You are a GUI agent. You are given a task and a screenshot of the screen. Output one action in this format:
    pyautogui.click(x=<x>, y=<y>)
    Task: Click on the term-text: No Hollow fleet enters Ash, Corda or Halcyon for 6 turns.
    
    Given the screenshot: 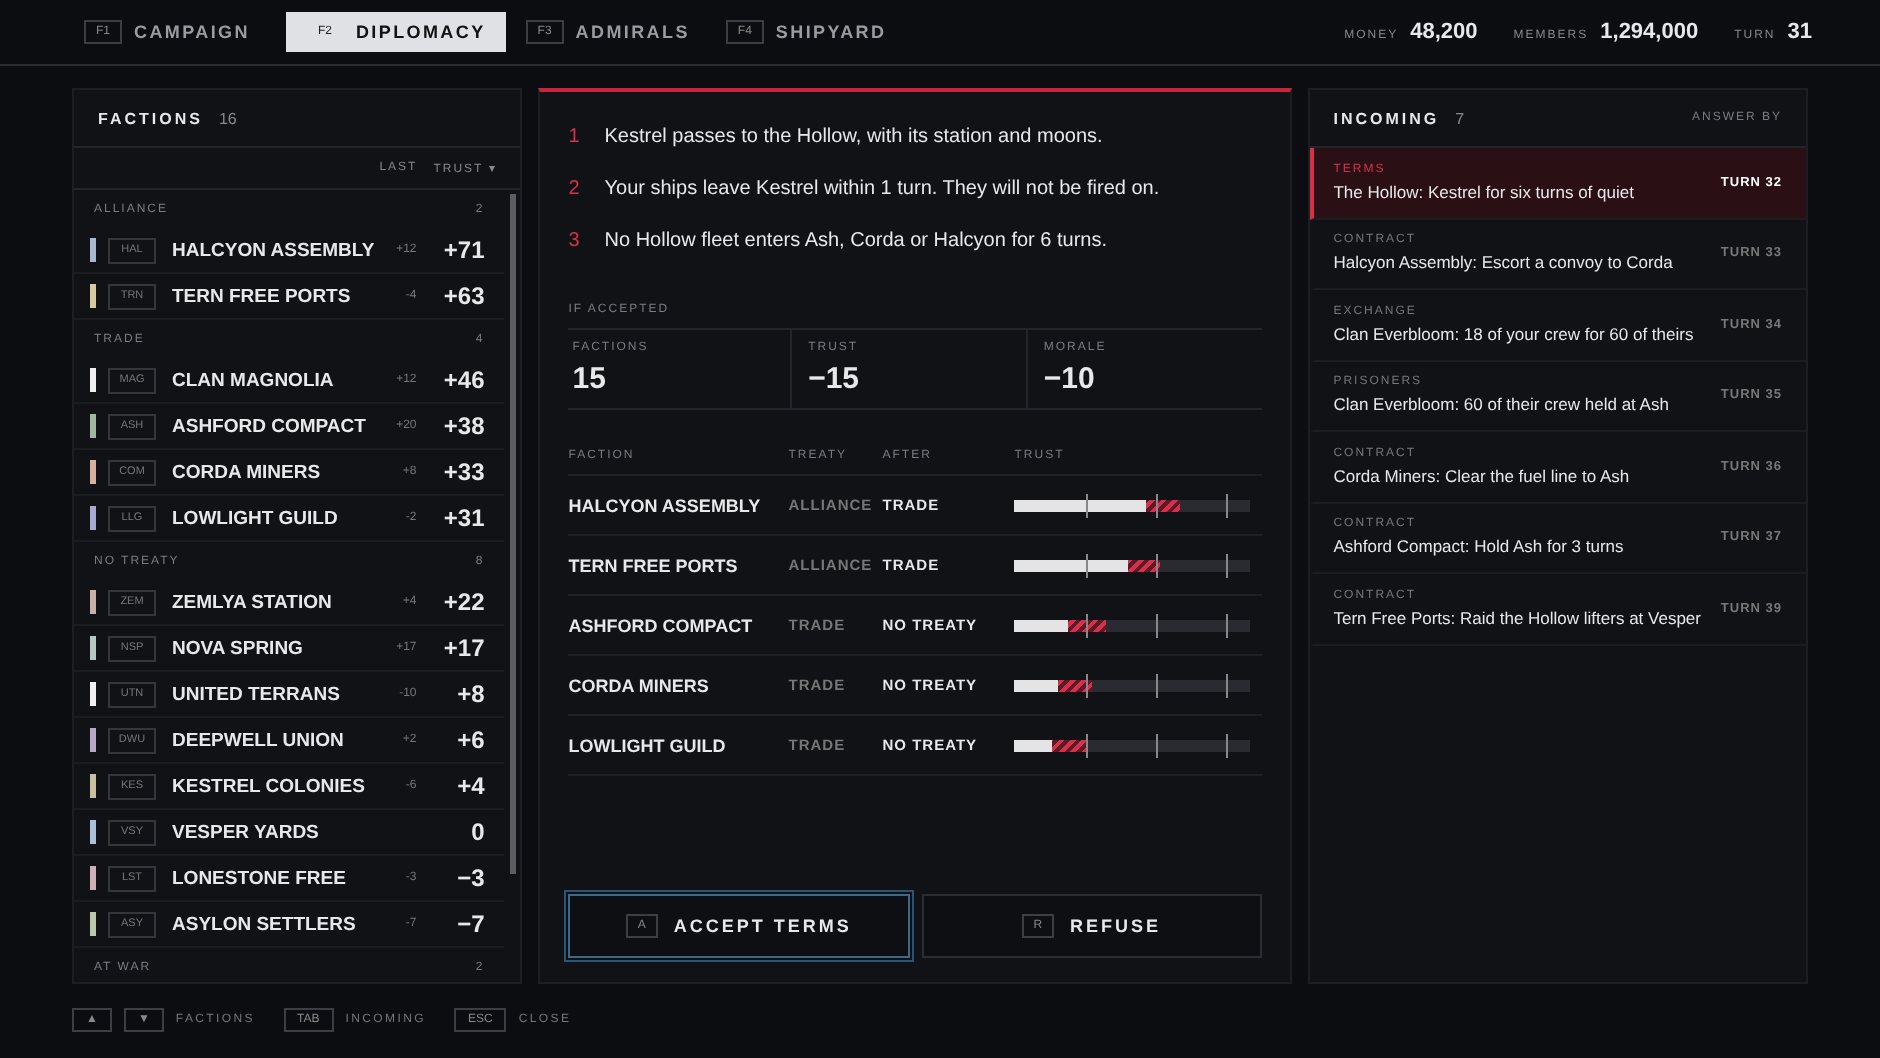 What is the action you would take?
    pyautogui.click(x=855, y=240)
    